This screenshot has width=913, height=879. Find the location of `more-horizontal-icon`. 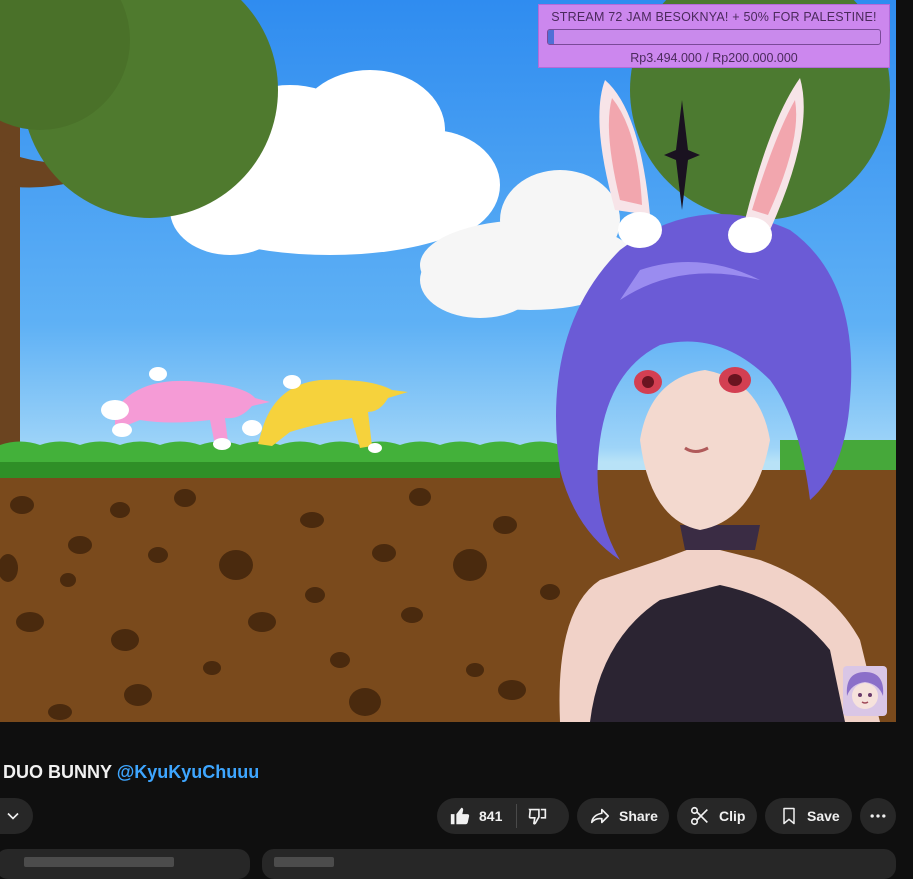

more-horizontal-icon is located at coordinates (878, 816).